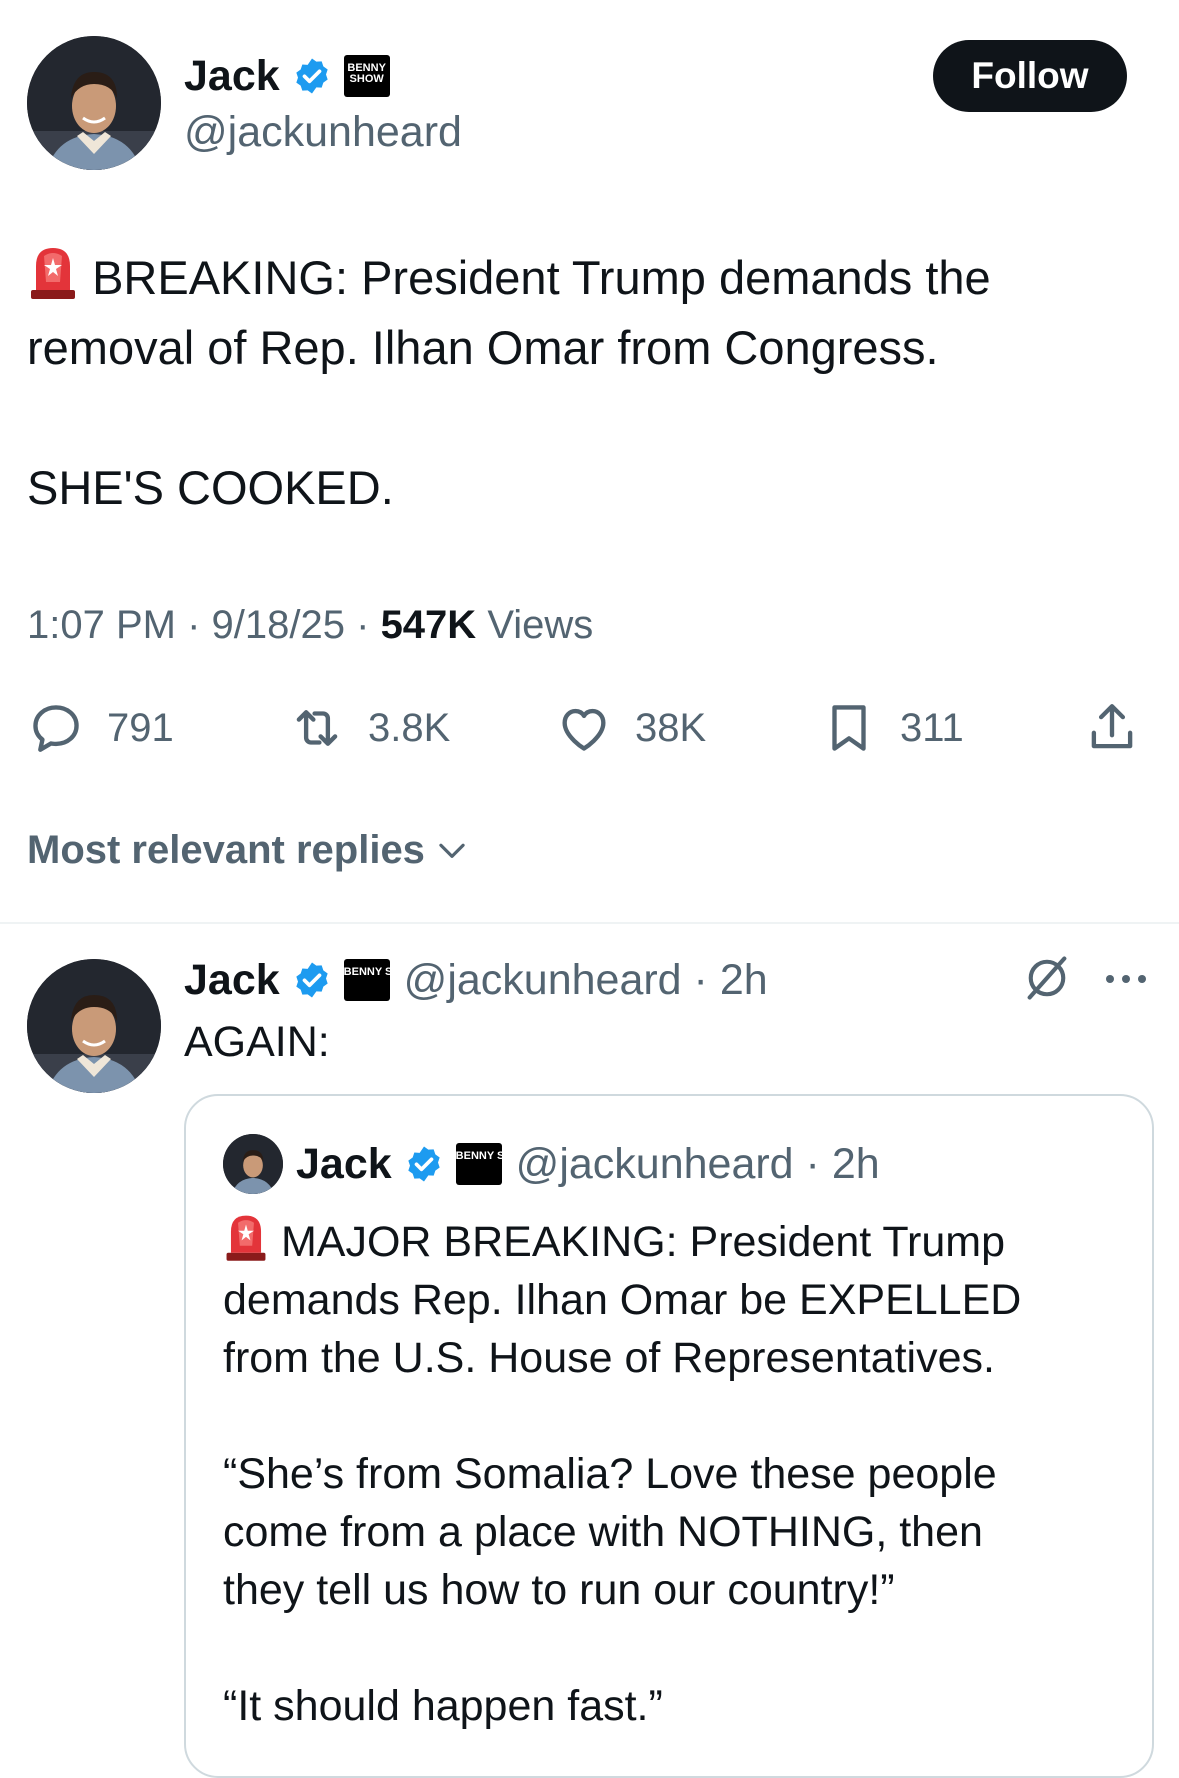 This screenshot has height=1778, width=1179. Describe the element at coordinates (584, 729) in the screenshot. I see `heart-icon` at that location.